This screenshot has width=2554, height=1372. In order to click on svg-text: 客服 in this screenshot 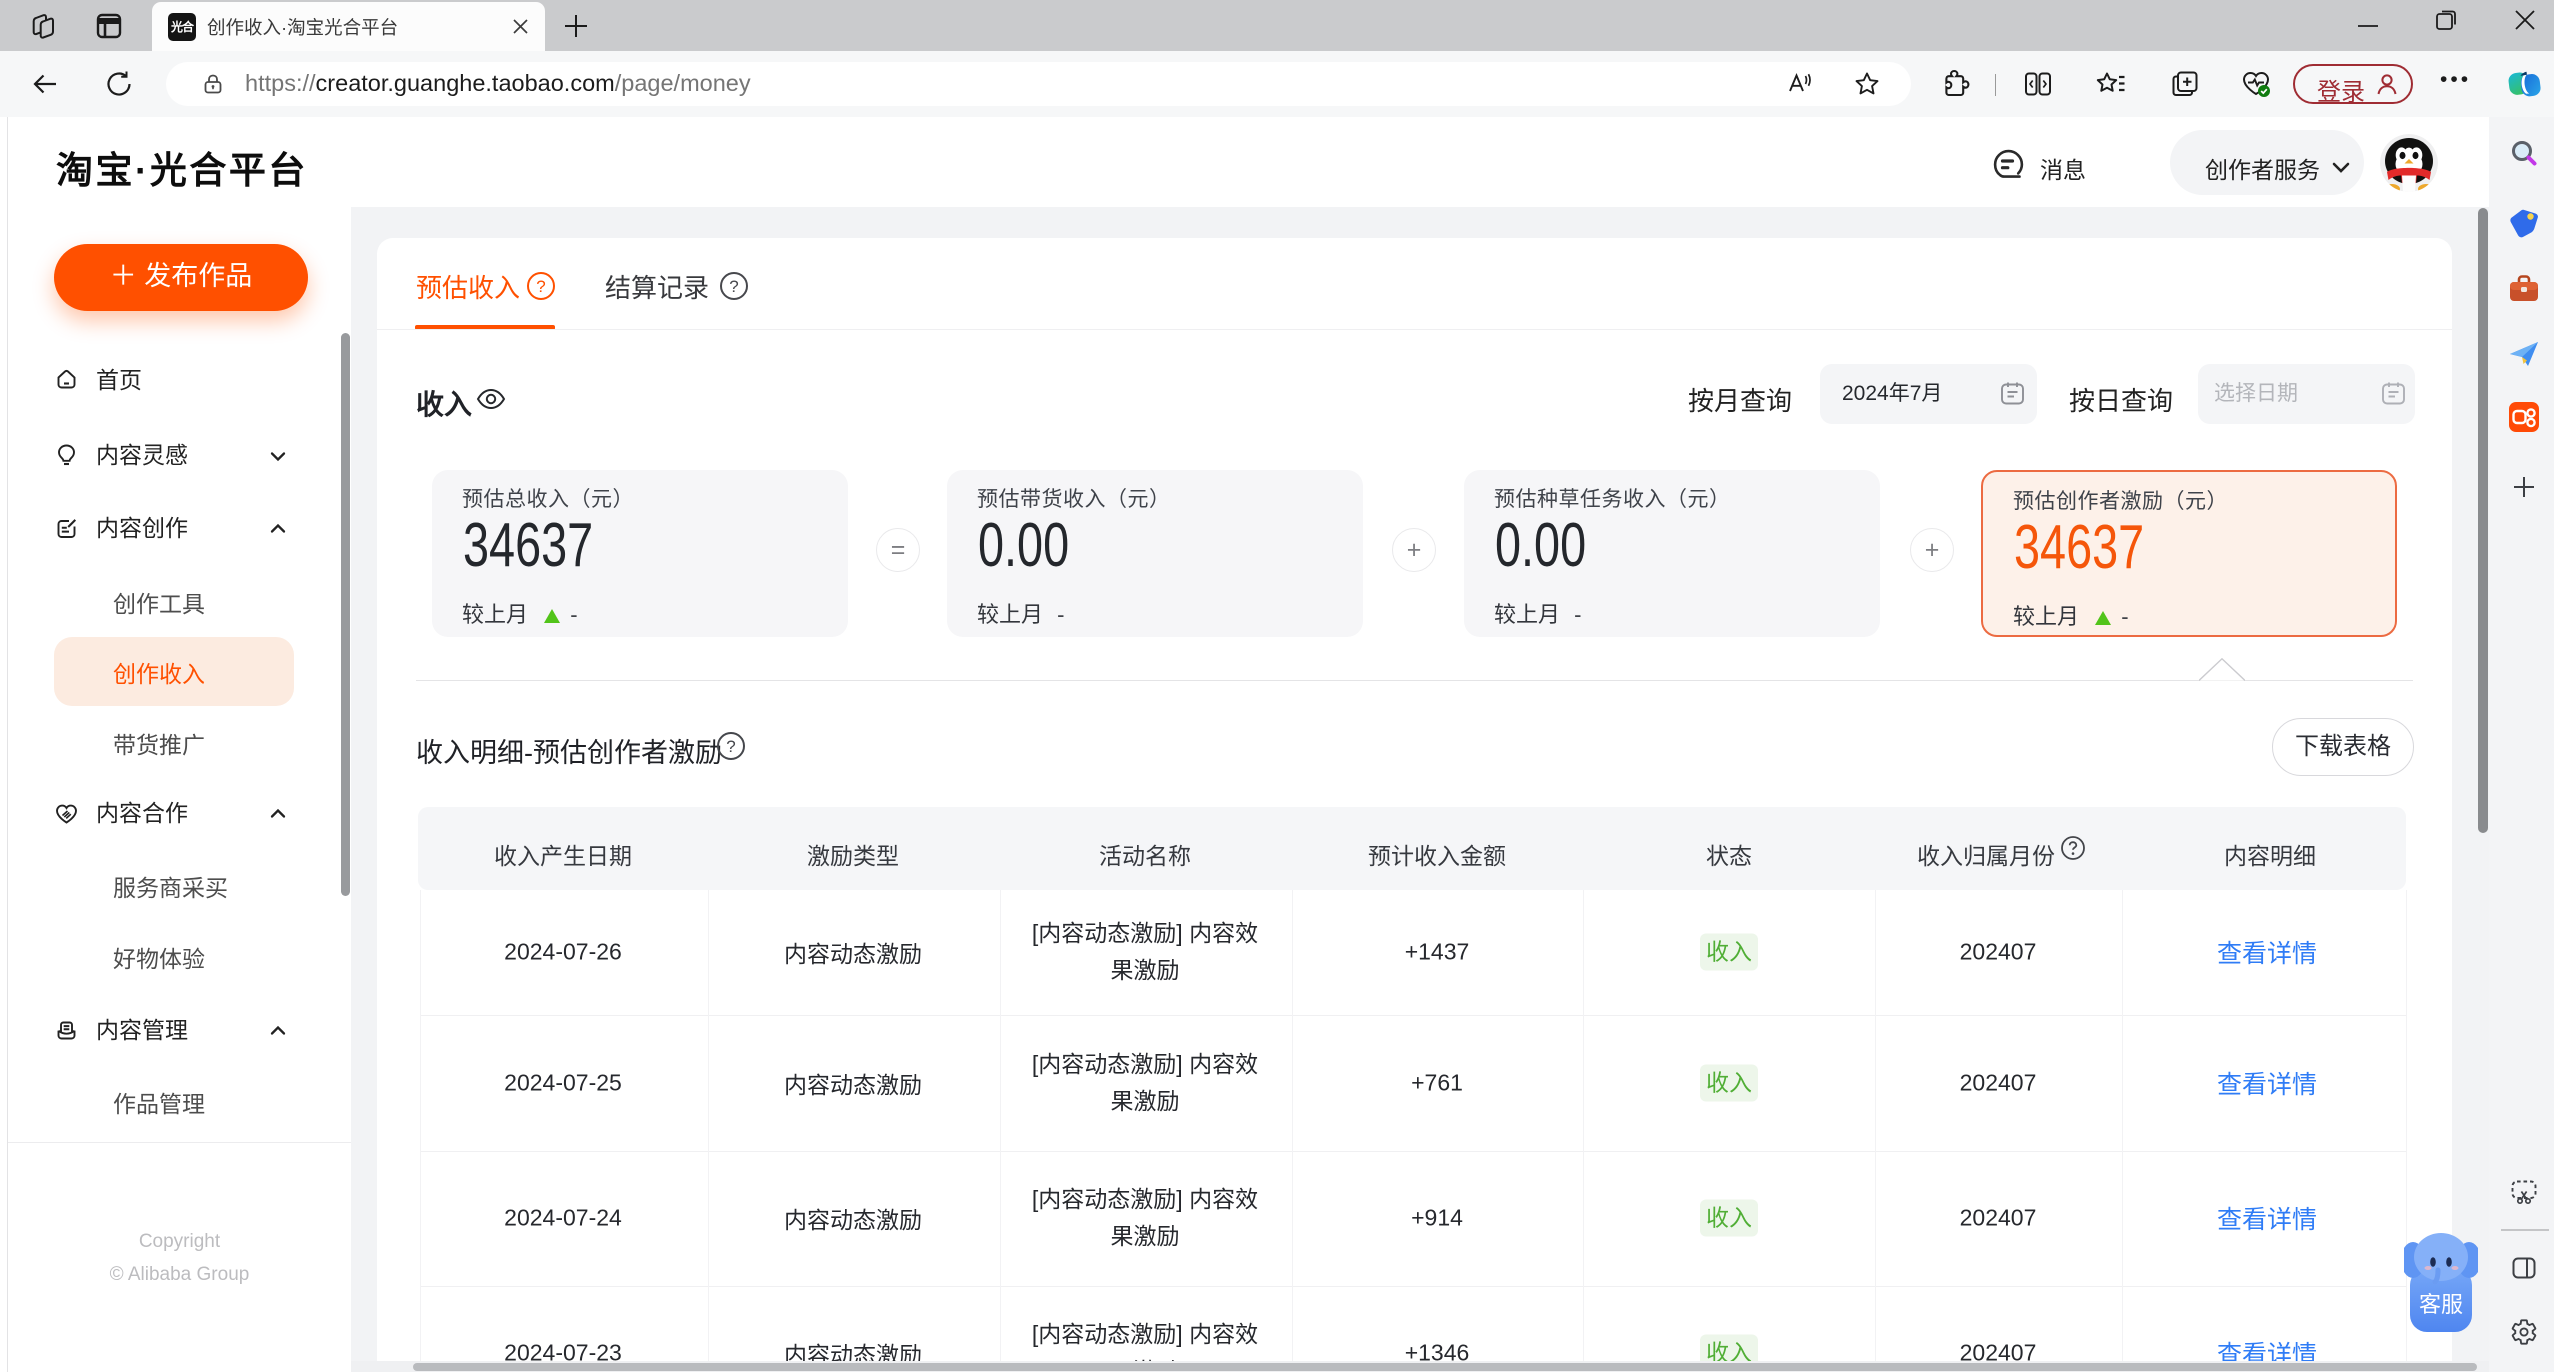, I will do `click(2441, 1304)`.